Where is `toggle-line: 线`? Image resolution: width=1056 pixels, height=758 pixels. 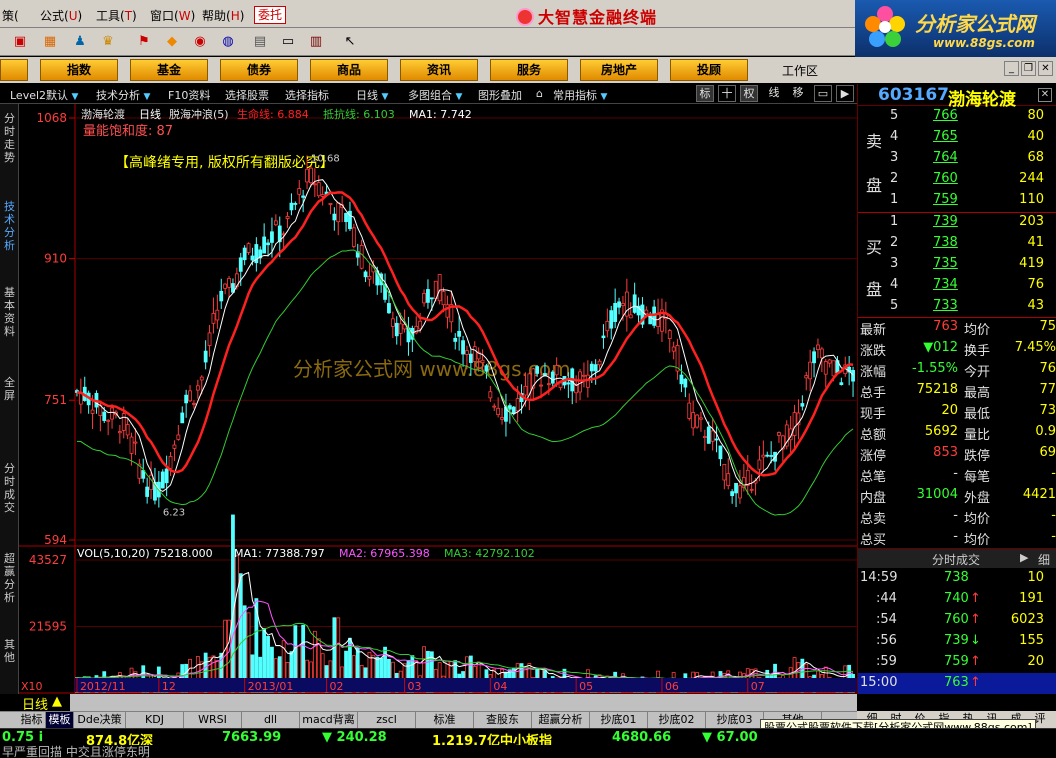
toggle-line: 线 is located at coordinates (774, 93).